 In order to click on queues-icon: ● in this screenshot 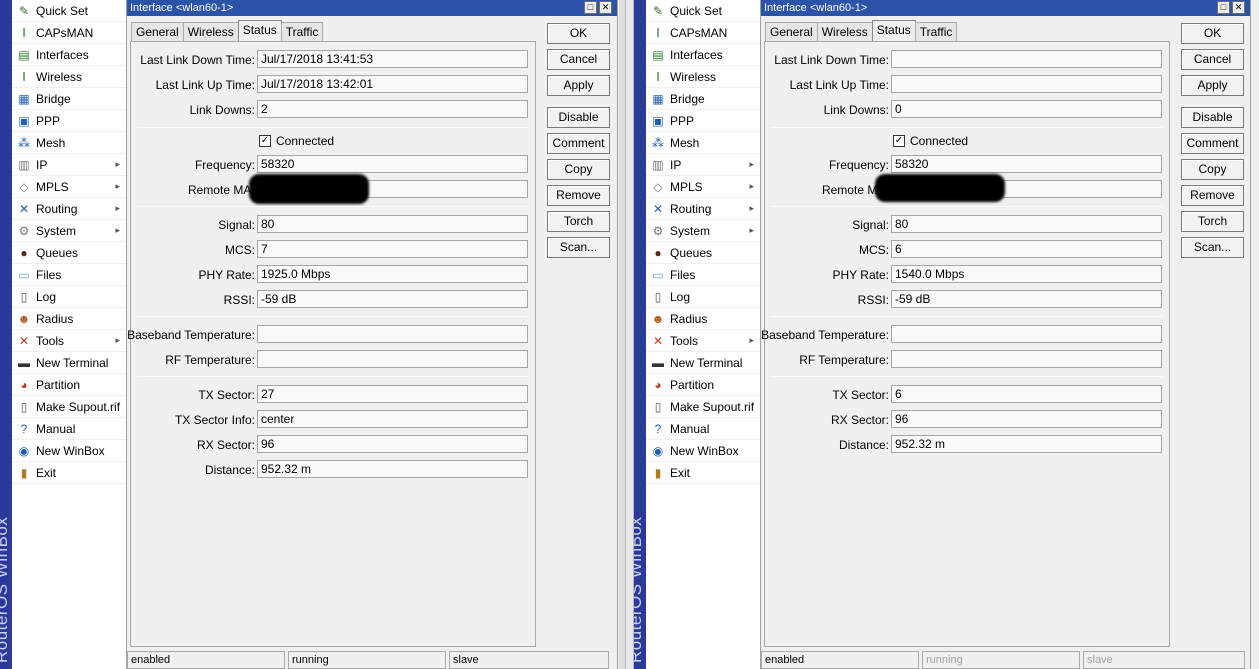, I will do `click(658, 252)`.